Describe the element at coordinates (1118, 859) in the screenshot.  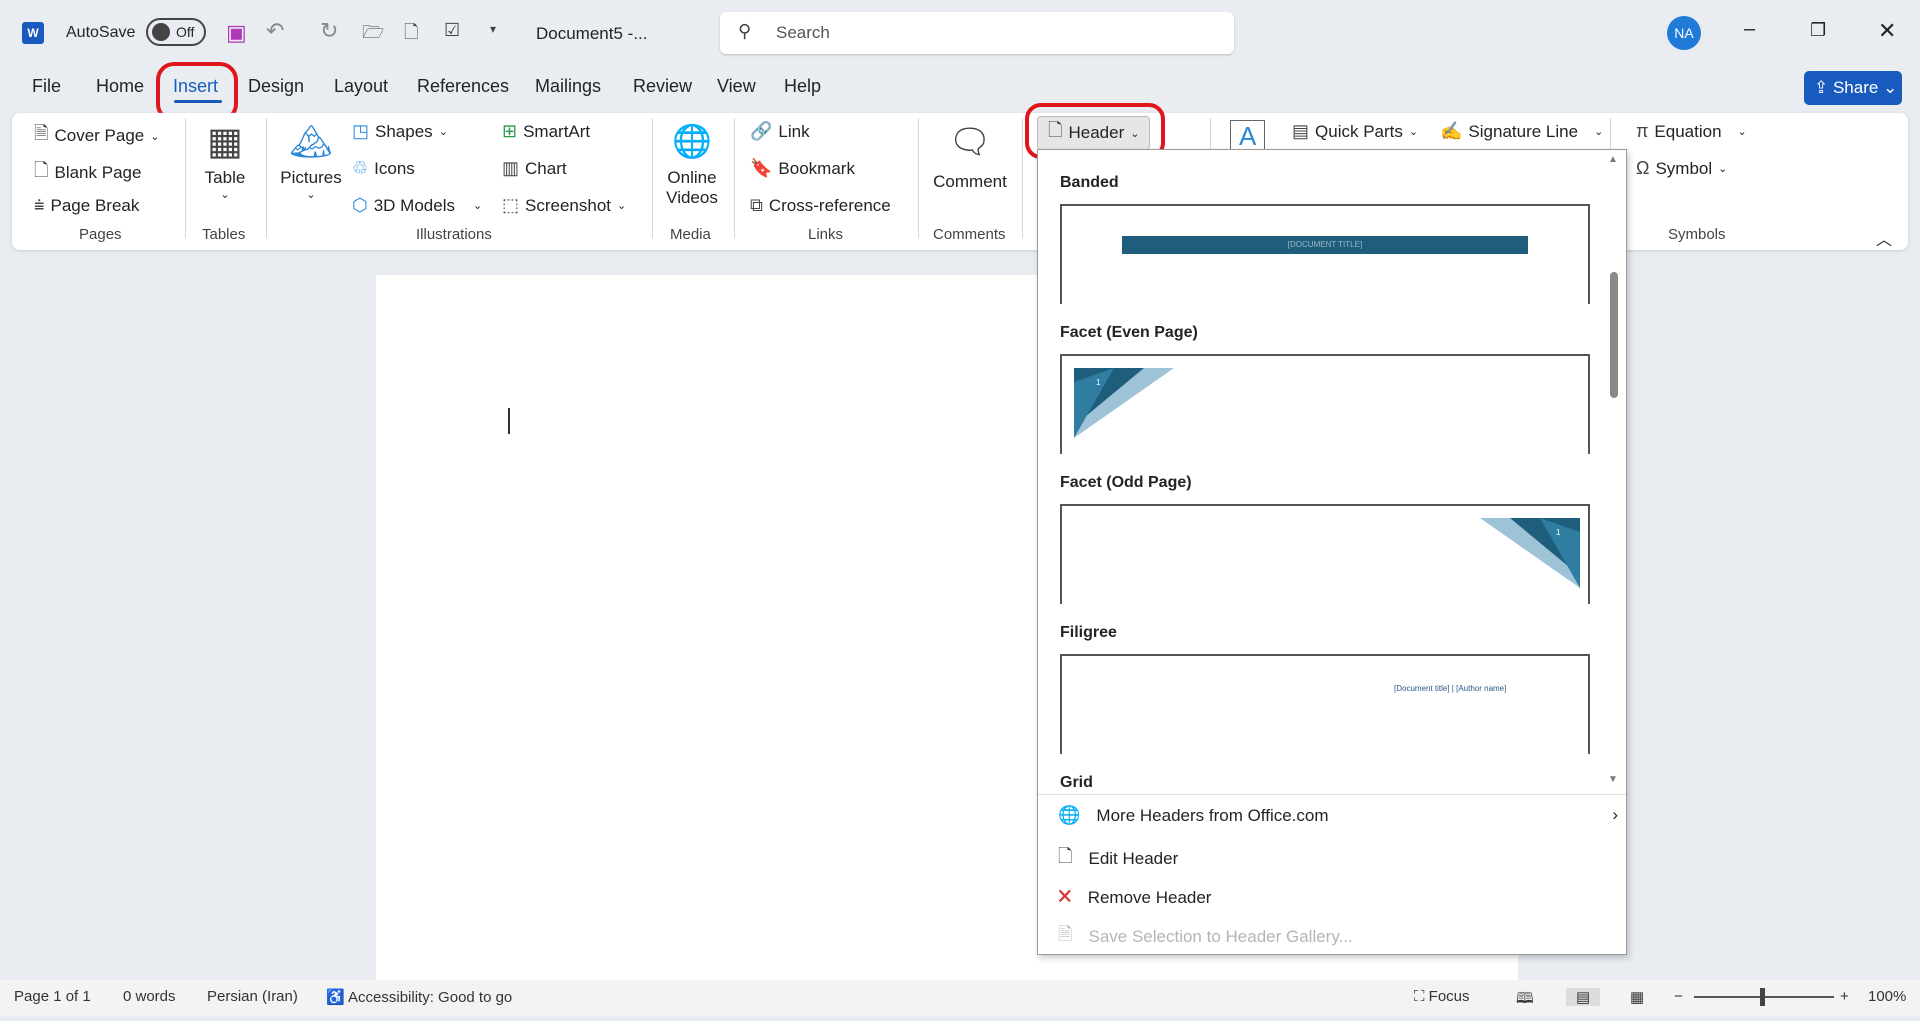
I see `edit-header-menu-item: 🗋 Edit Header` at that location.